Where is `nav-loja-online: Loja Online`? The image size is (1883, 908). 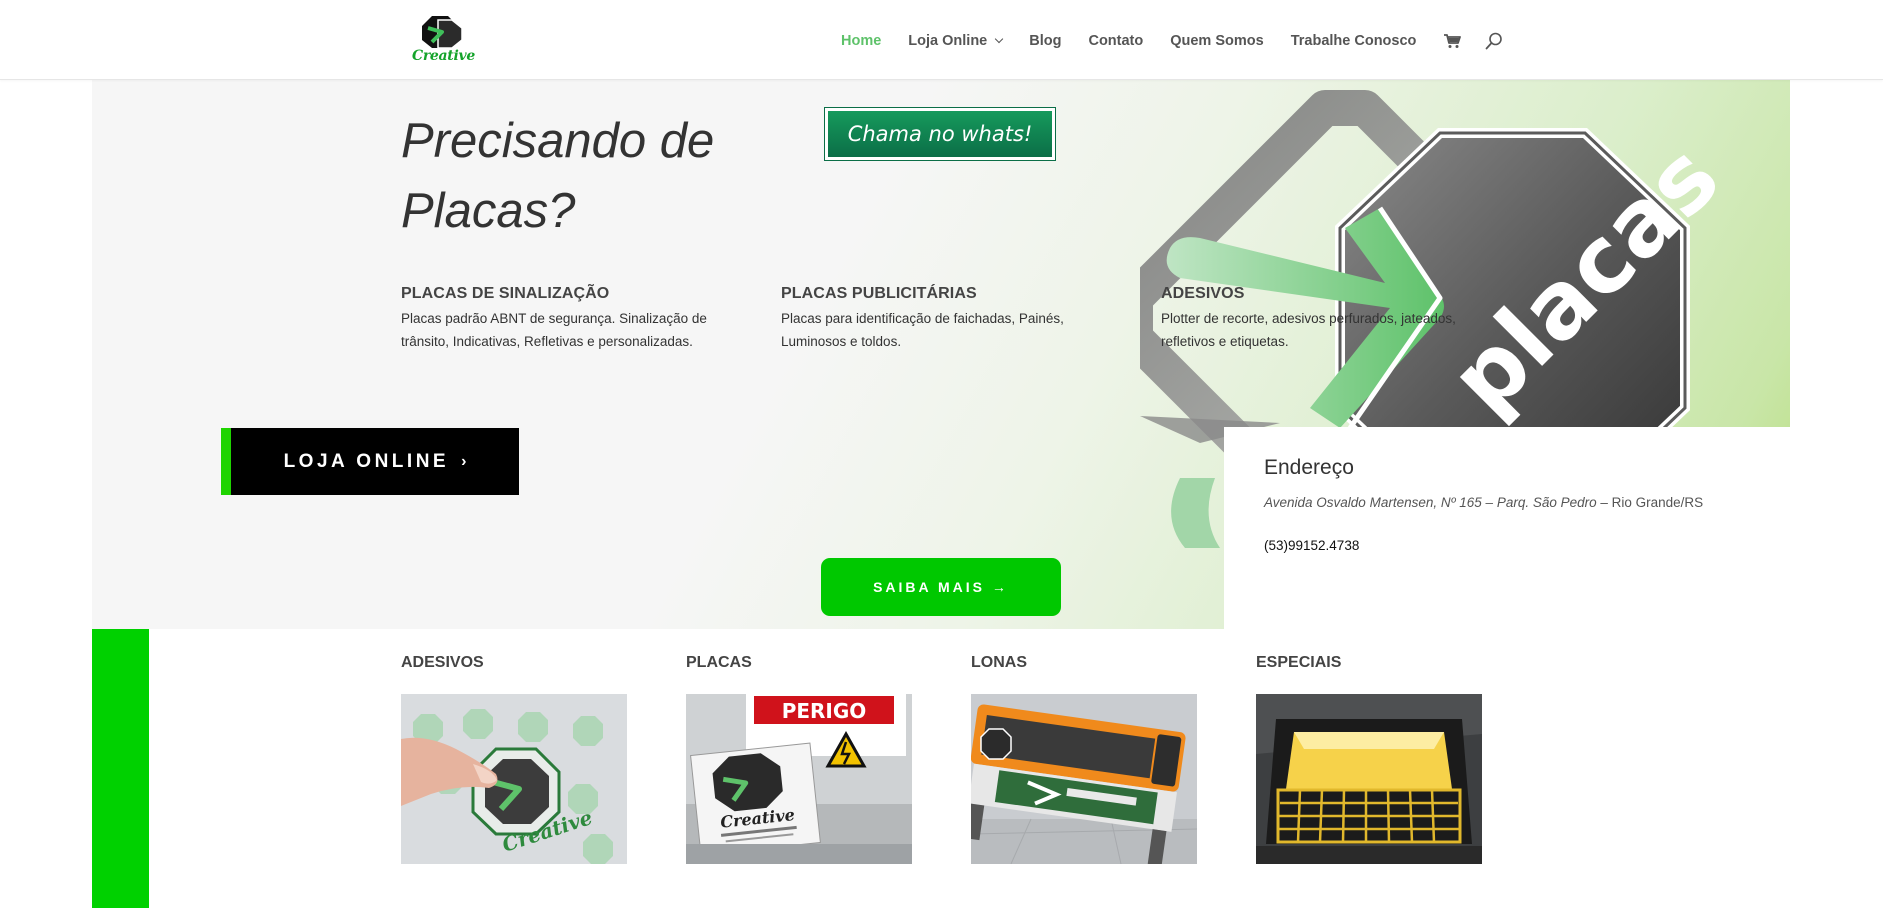
nav-loja-online: Loja Online is located at coordinates (956, 41).